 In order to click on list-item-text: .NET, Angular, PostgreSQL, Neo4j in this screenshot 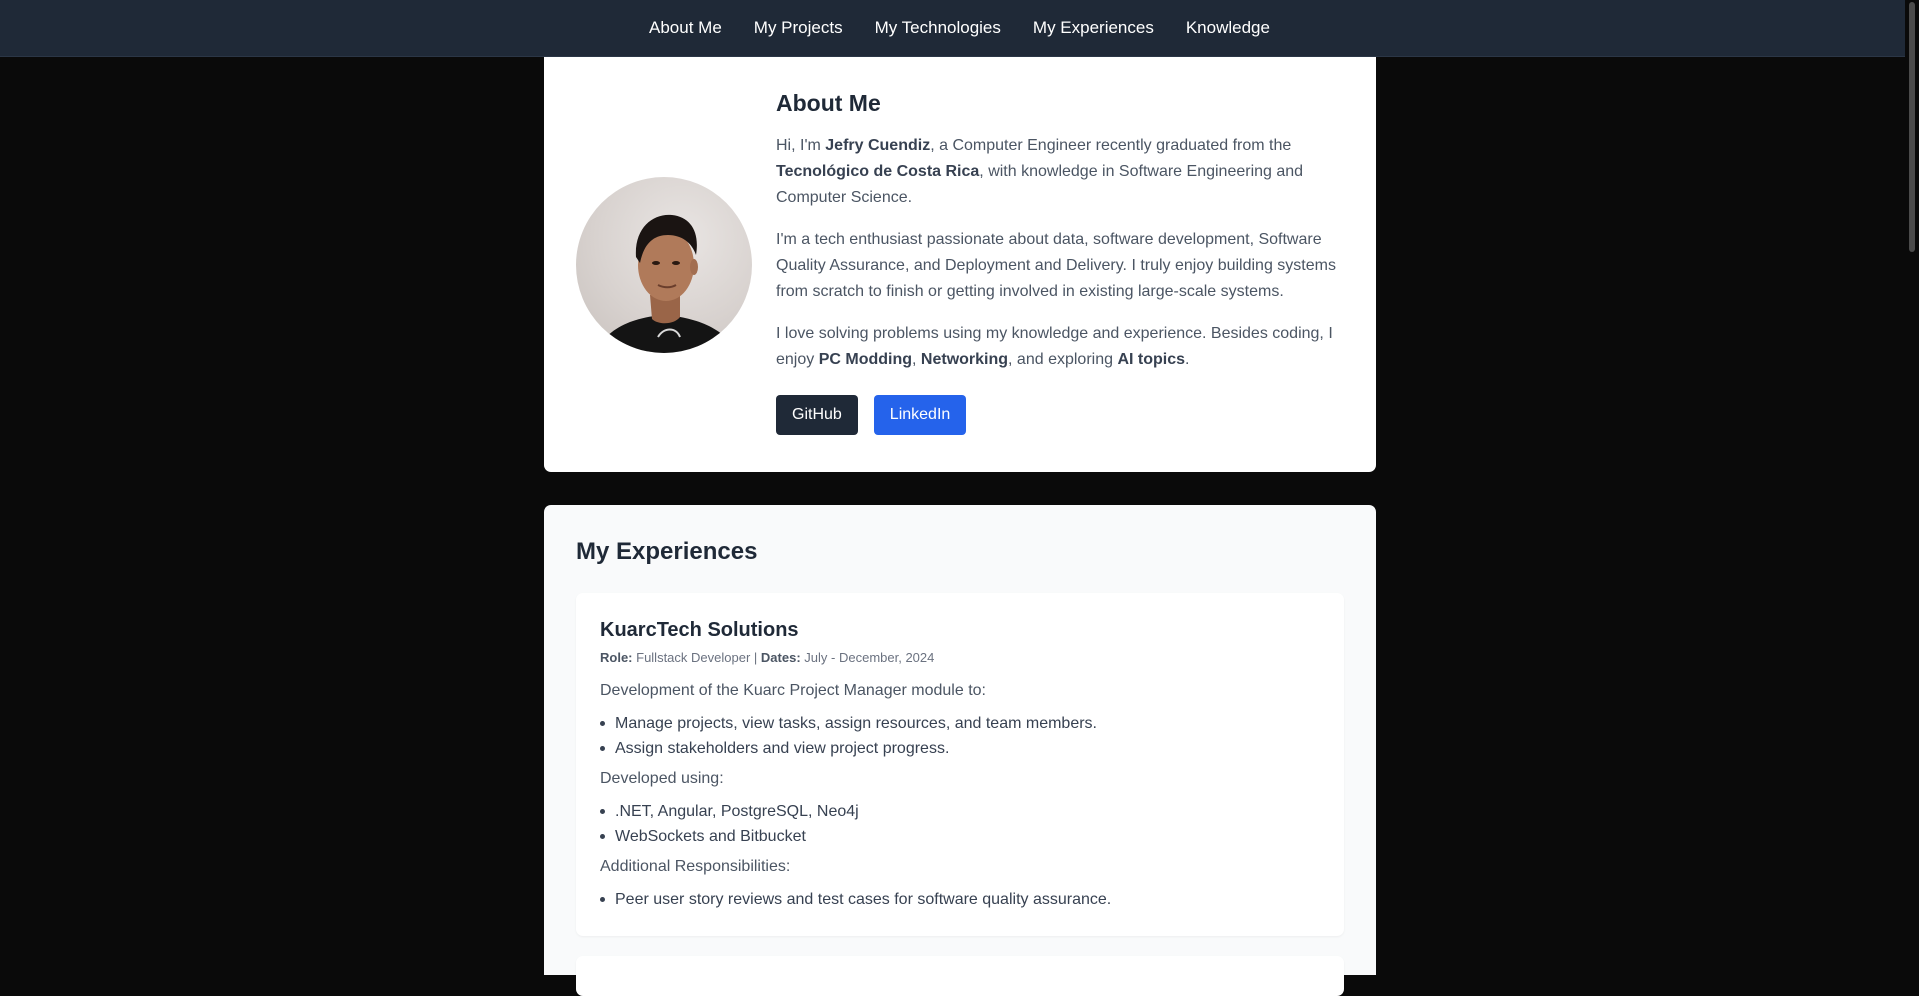, I will do `click(737, 811)`.